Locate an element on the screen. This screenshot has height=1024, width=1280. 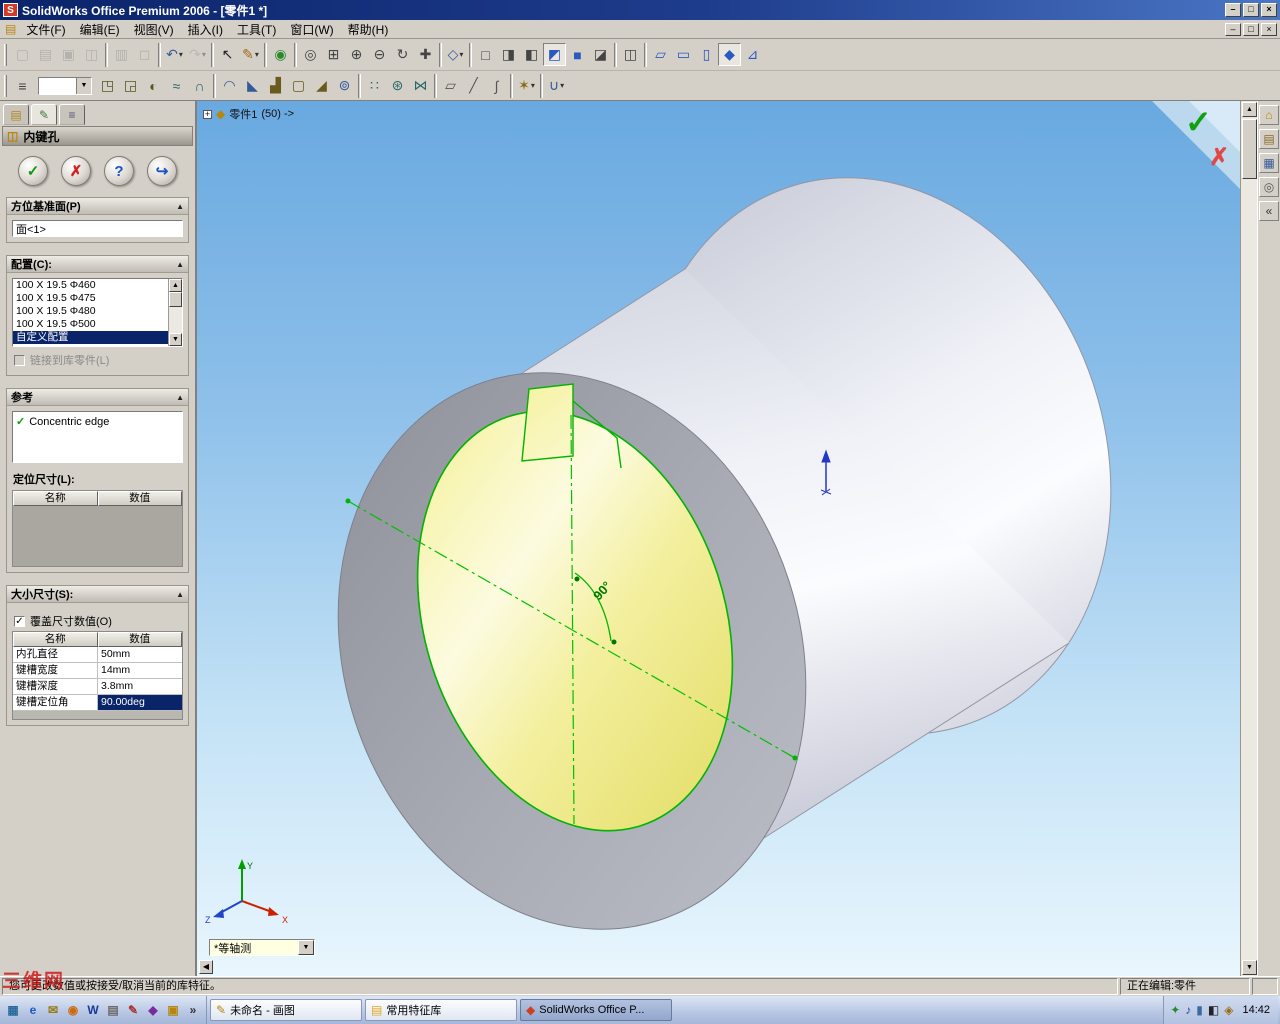
revolved-boss-icon: ◐ is located at coordinates (153, 85).